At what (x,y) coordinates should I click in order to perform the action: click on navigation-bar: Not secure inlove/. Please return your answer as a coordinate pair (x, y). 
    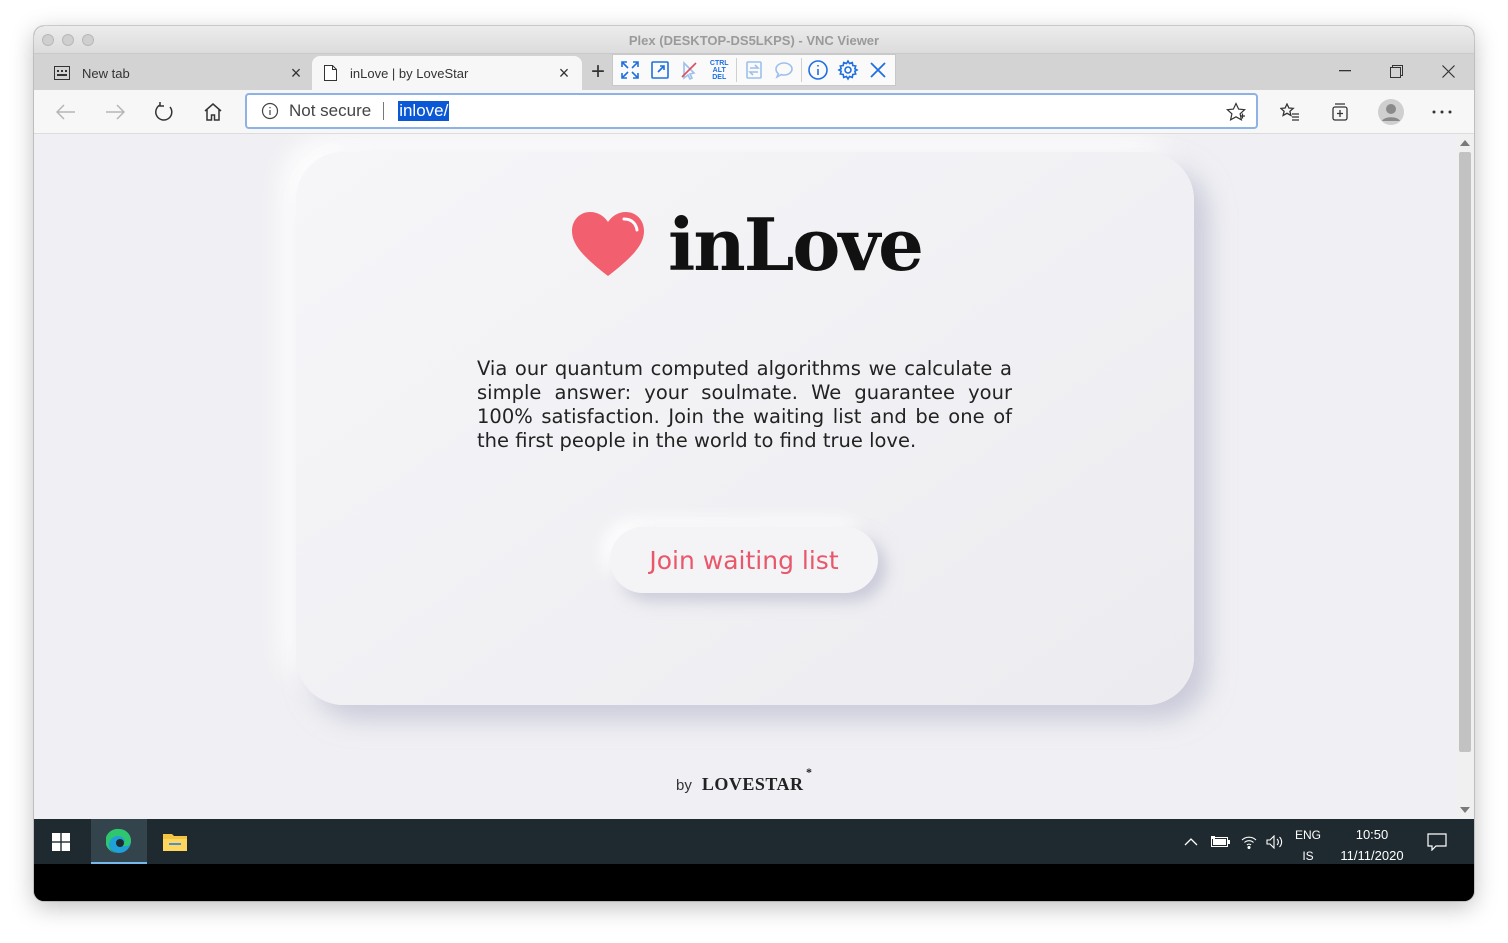
    Looking at the image, I should click on (754, 112).